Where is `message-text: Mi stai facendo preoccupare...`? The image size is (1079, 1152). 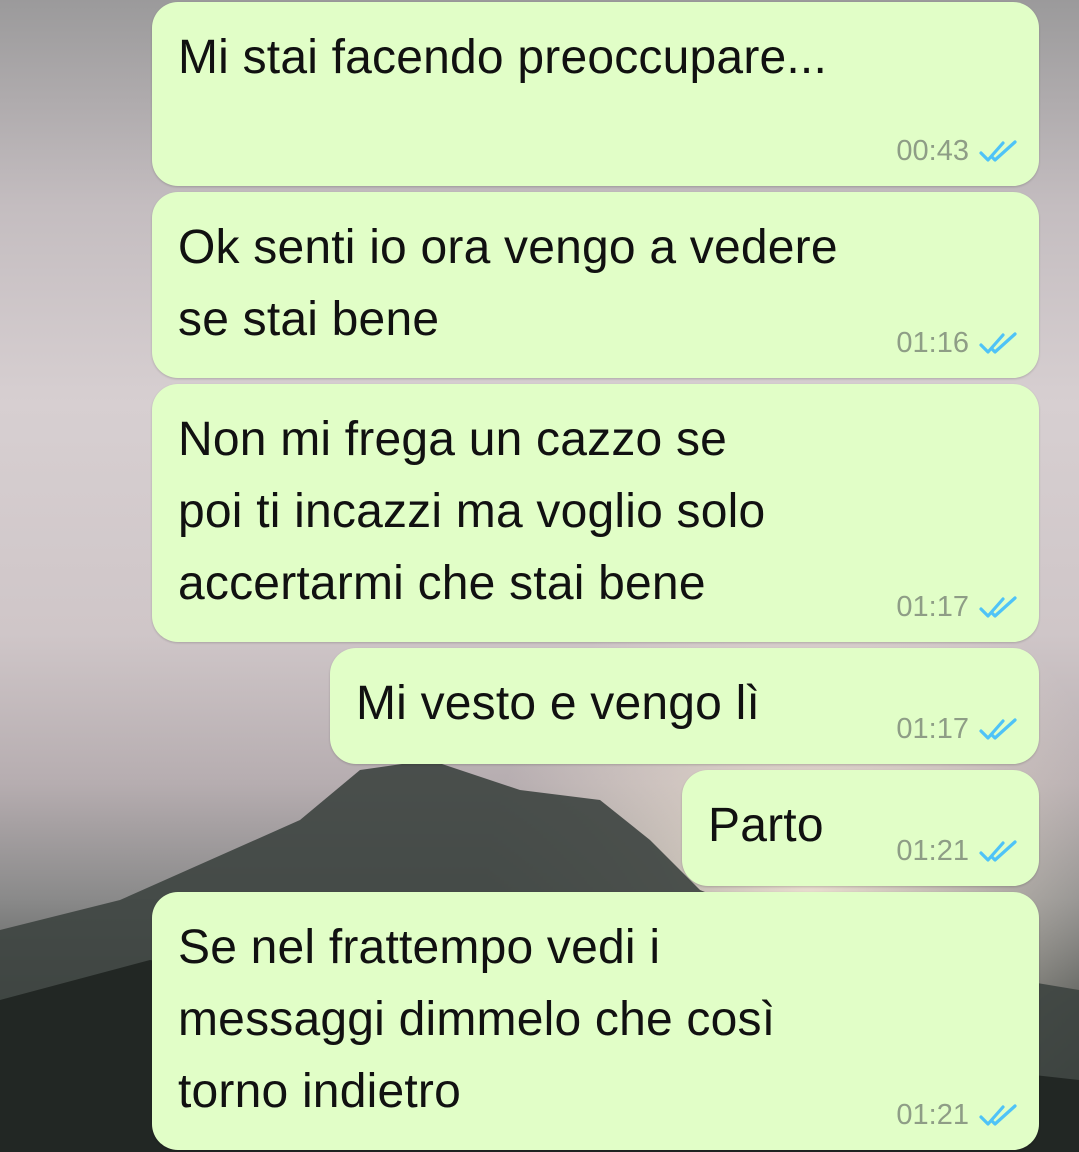
message-text: Mi stai facendo preoccupare... is located at coordinates (503, 57).